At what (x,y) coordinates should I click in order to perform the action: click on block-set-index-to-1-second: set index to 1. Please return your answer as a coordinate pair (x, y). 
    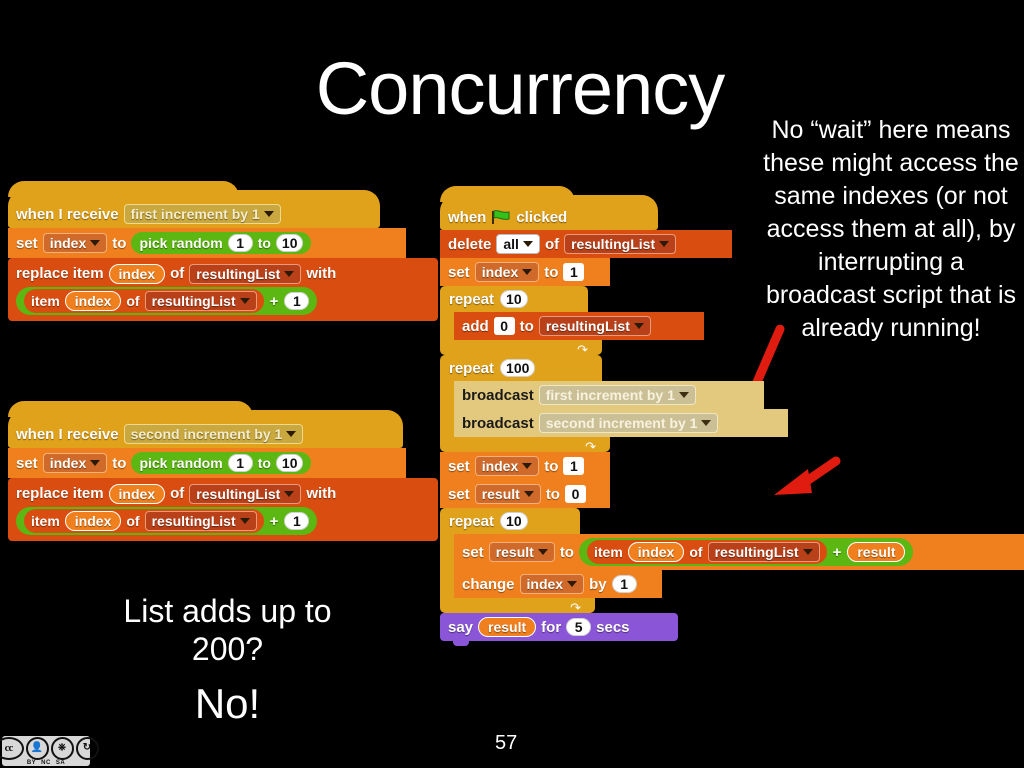
    Looking at the image, I should click on (525, 466).